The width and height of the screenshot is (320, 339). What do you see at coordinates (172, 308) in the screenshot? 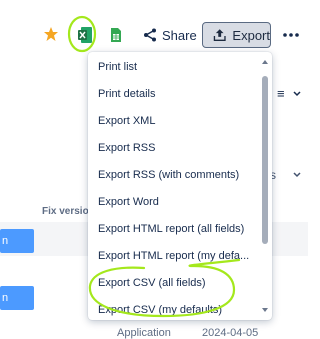
I see `menu-item-export-csv-defaults: Export CSV (my defaults)` at bounding box center [172, 308].